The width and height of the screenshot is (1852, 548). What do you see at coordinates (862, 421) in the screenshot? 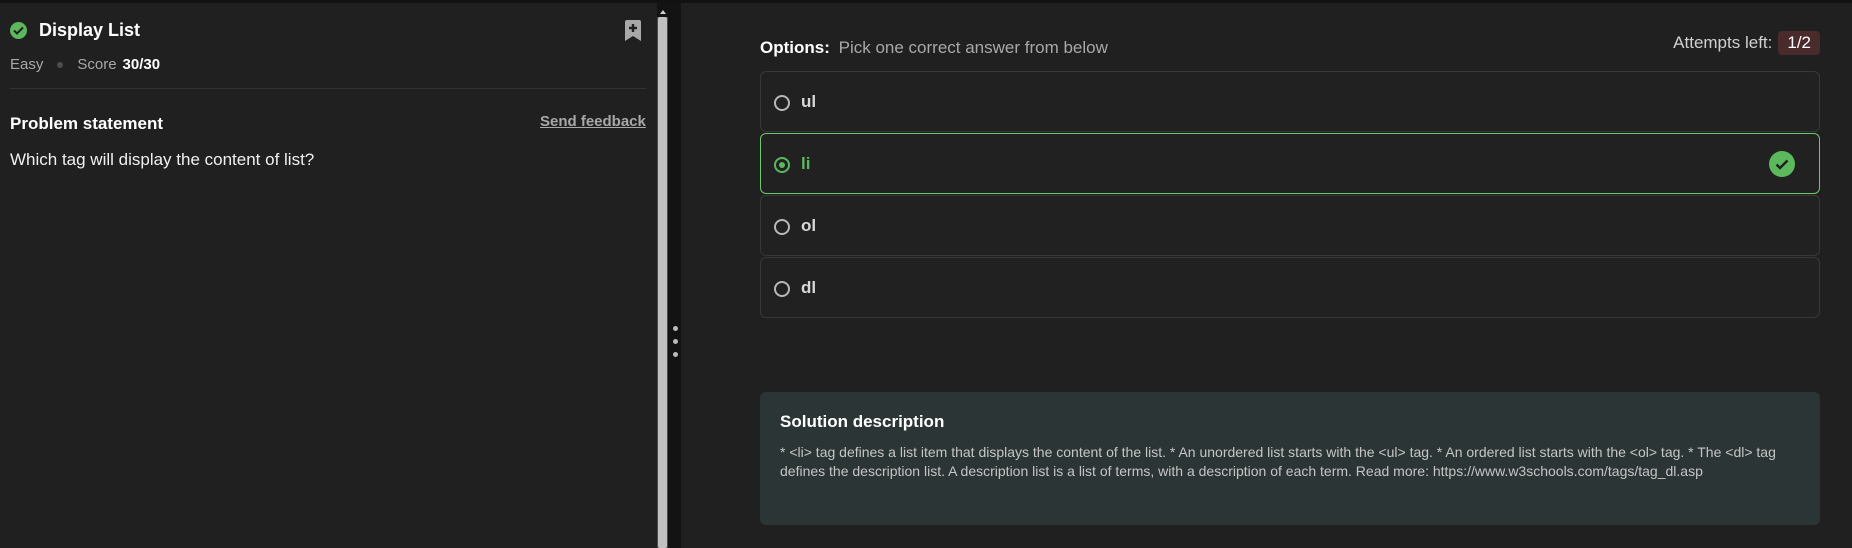
I see `solution-title: Solution description` at bounding box center [862, 421].